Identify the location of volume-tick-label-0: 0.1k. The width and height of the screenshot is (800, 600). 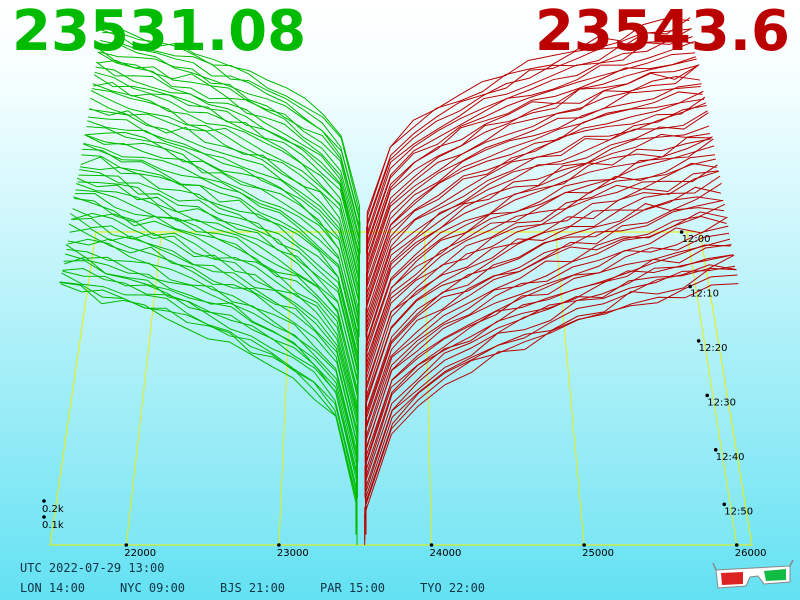
(53, 525).